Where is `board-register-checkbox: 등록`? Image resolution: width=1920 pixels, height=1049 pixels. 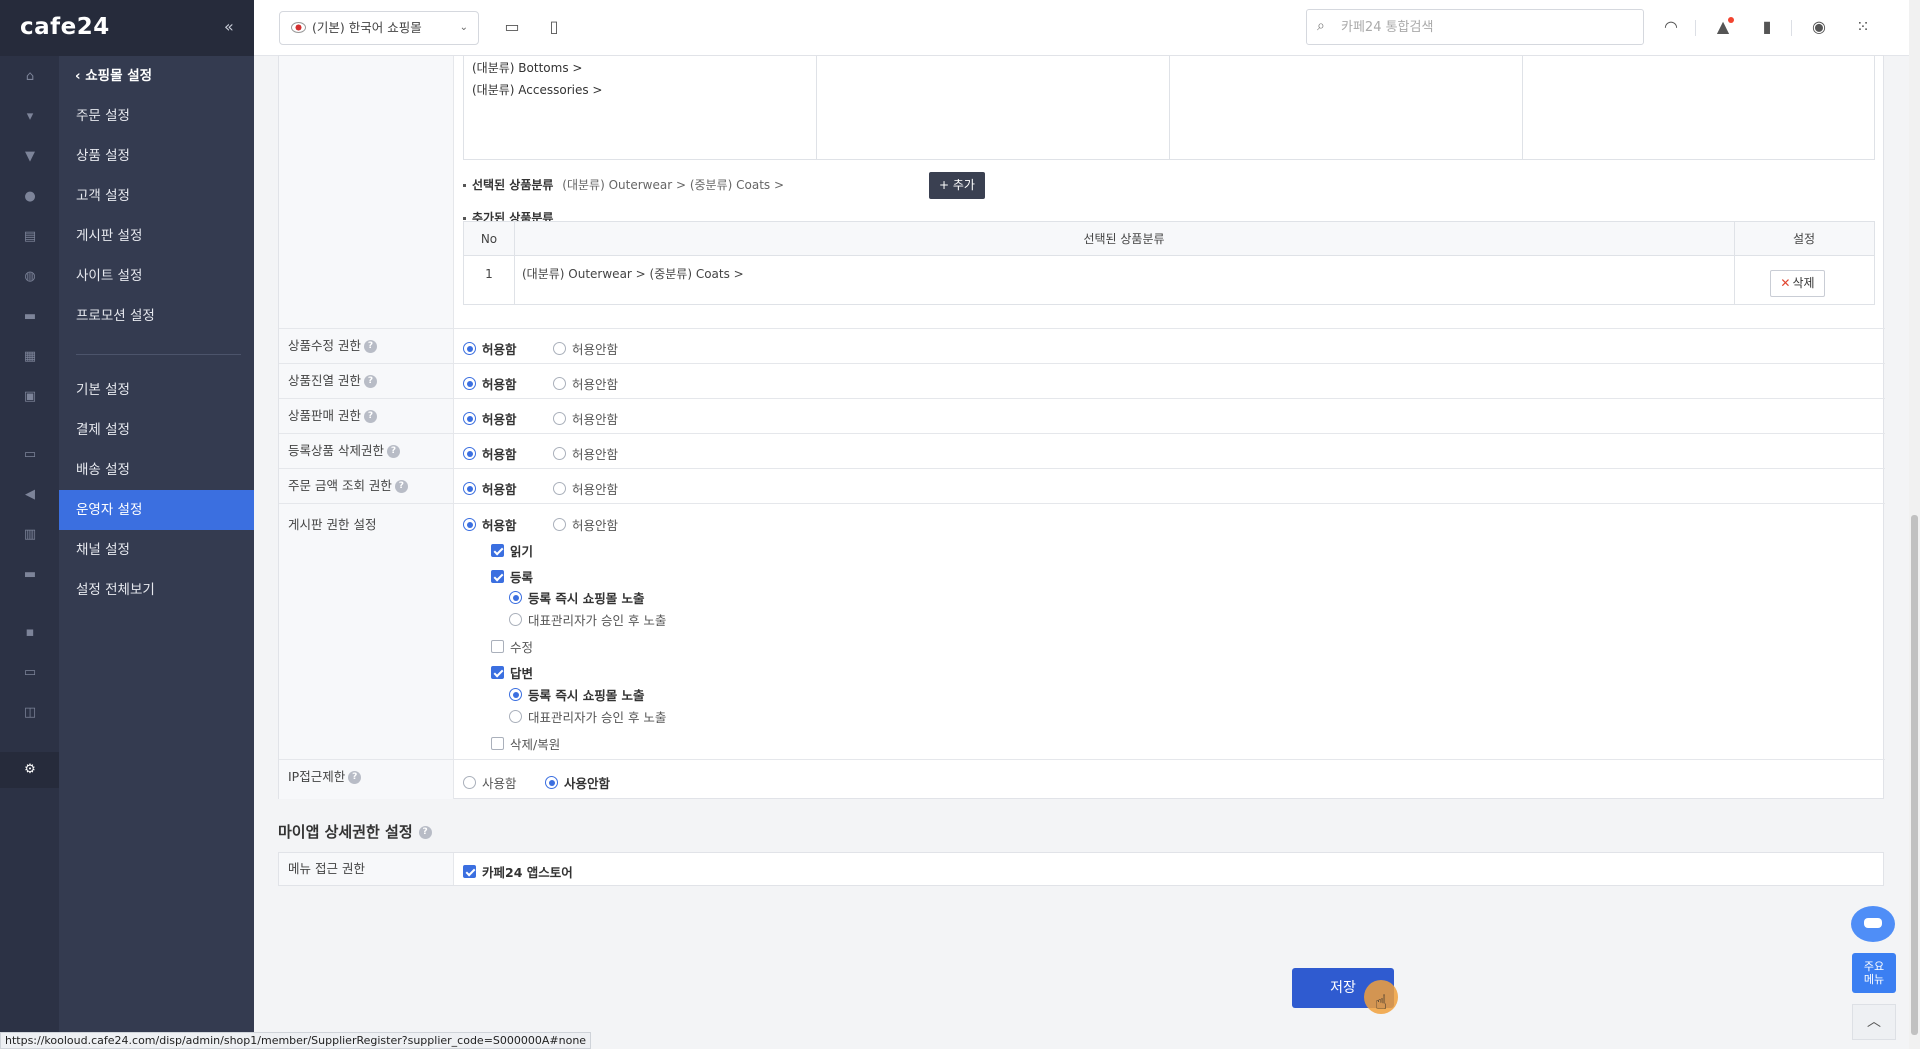
board-register-checkbox: 등록 is located at coordinates (512, 576).